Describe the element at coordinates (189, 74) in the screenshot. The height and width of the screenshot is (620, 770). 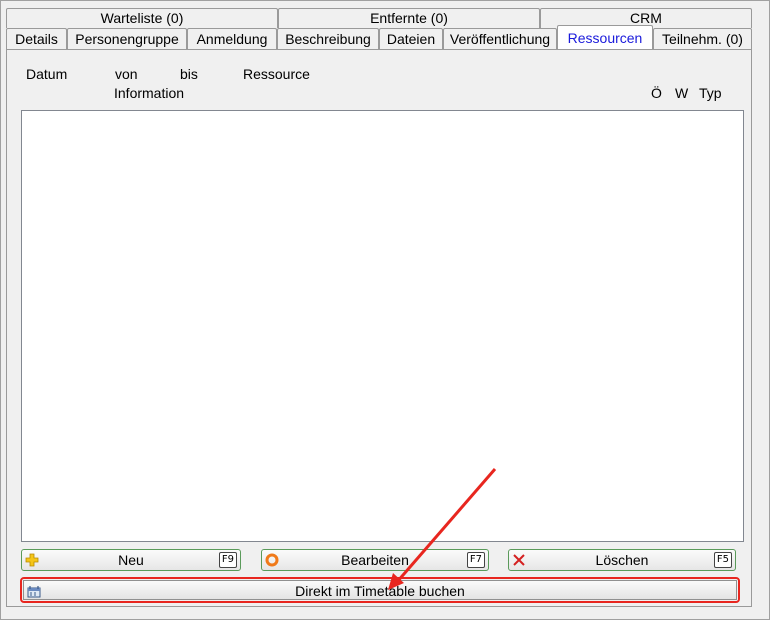
I see `column-header-bis: bis` at that location.